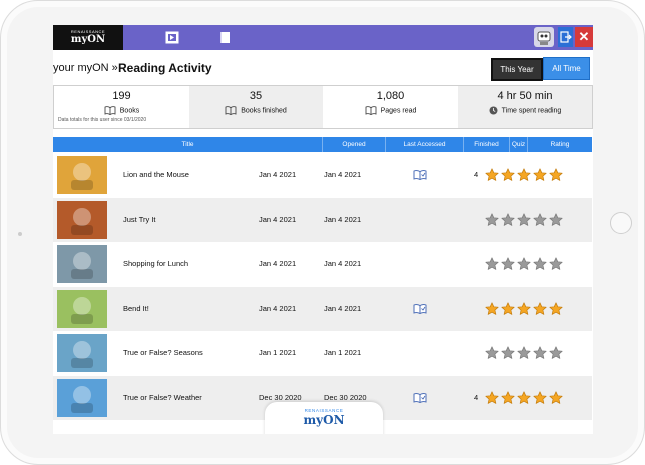 Image resolution: width=645 pixels, height=465 pixels. I want to click on stat-pages-read-label: Pages read, so click(398, 111).